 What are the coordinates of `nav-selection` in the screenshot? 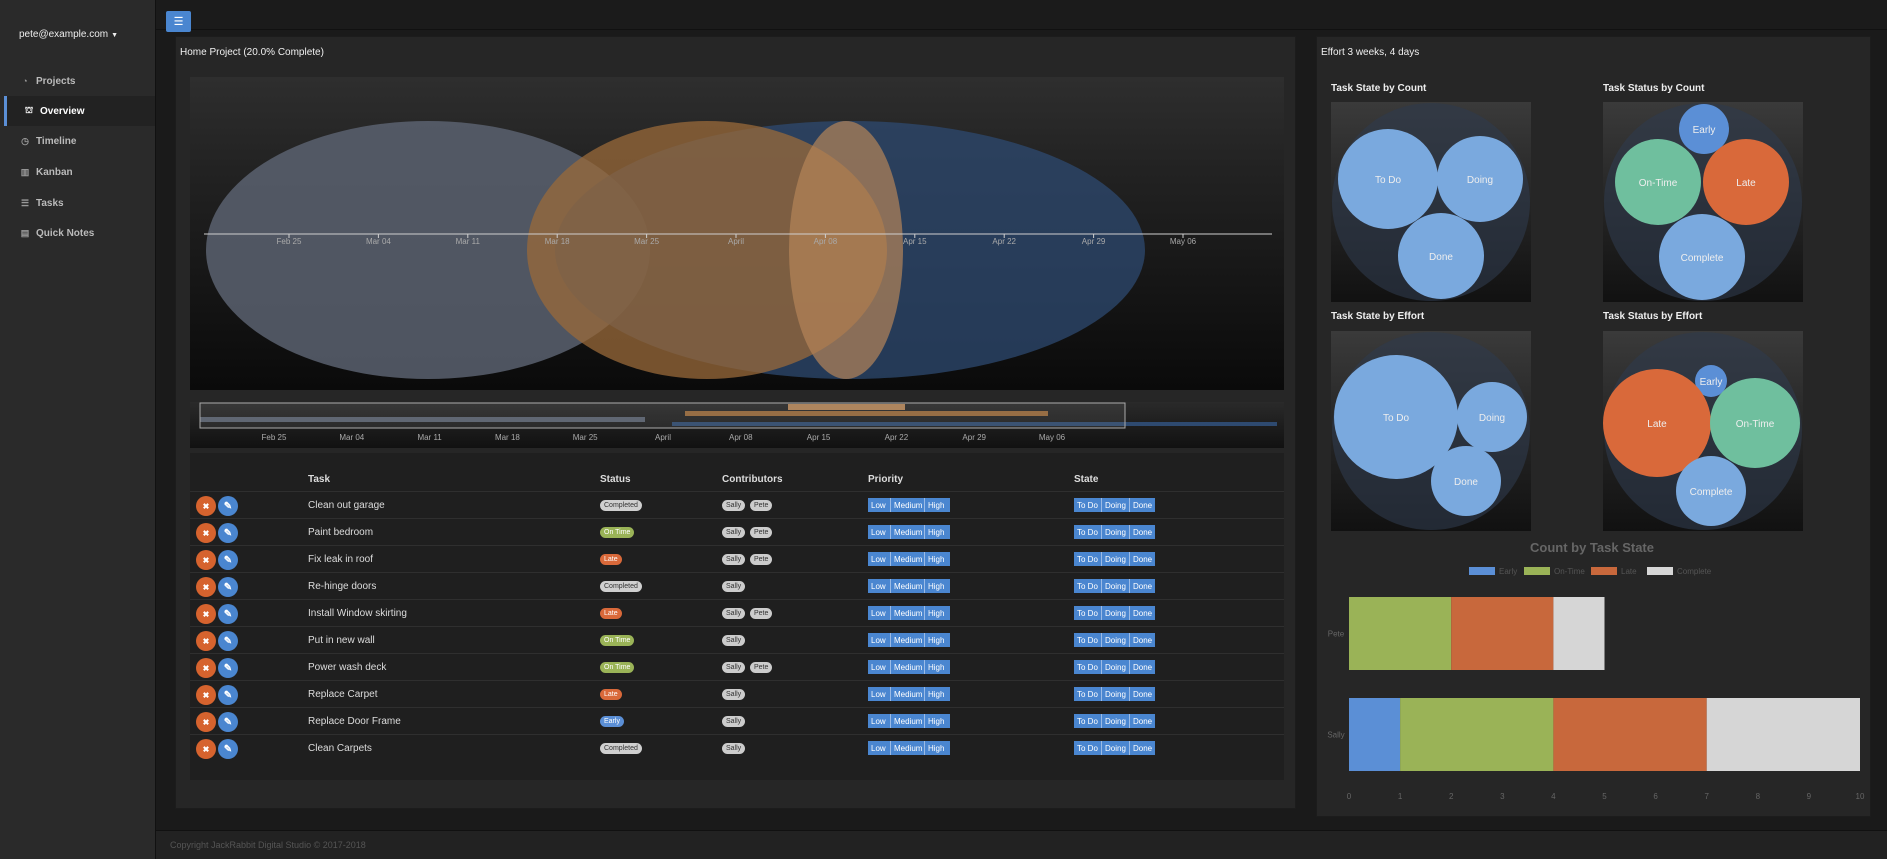 It's located at (662, 415).